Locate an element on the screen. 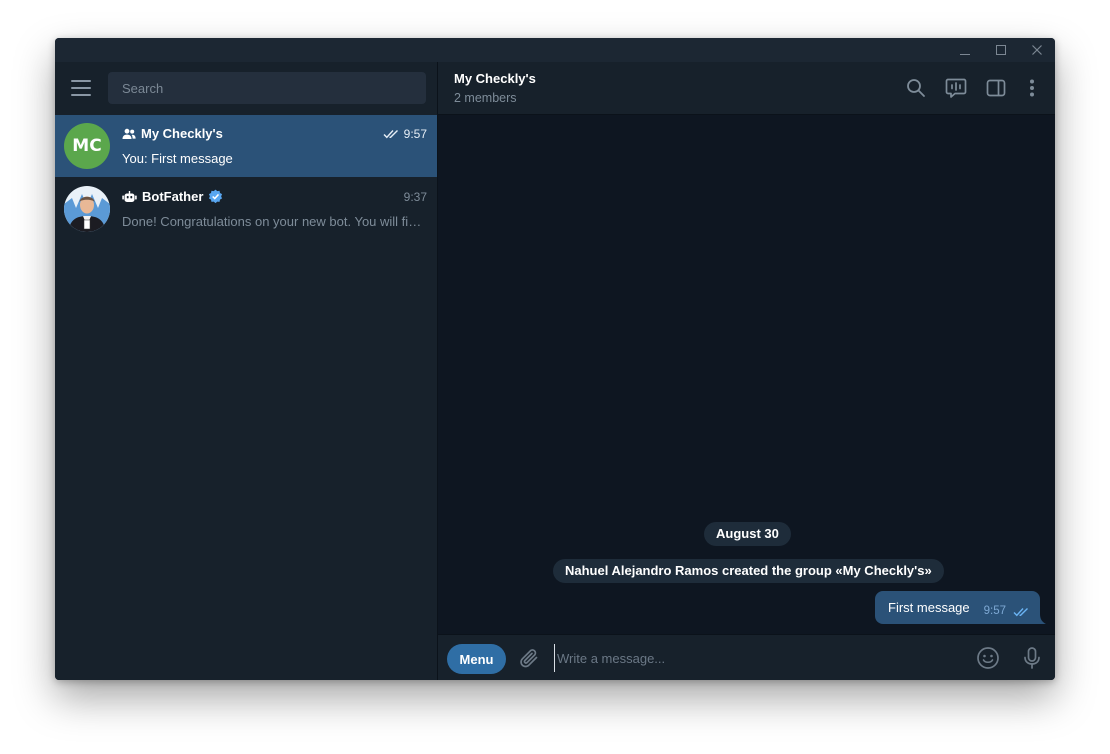 The width and height of the screenshot is (1110, 754). maximize-button is located at coordinates (1001, 50).